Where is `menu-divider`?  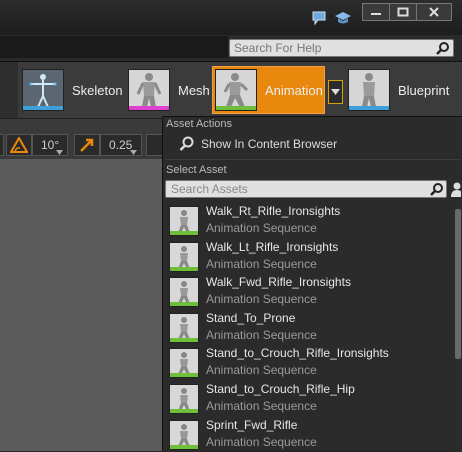 menu-divider is located at coordinates (313, 159).